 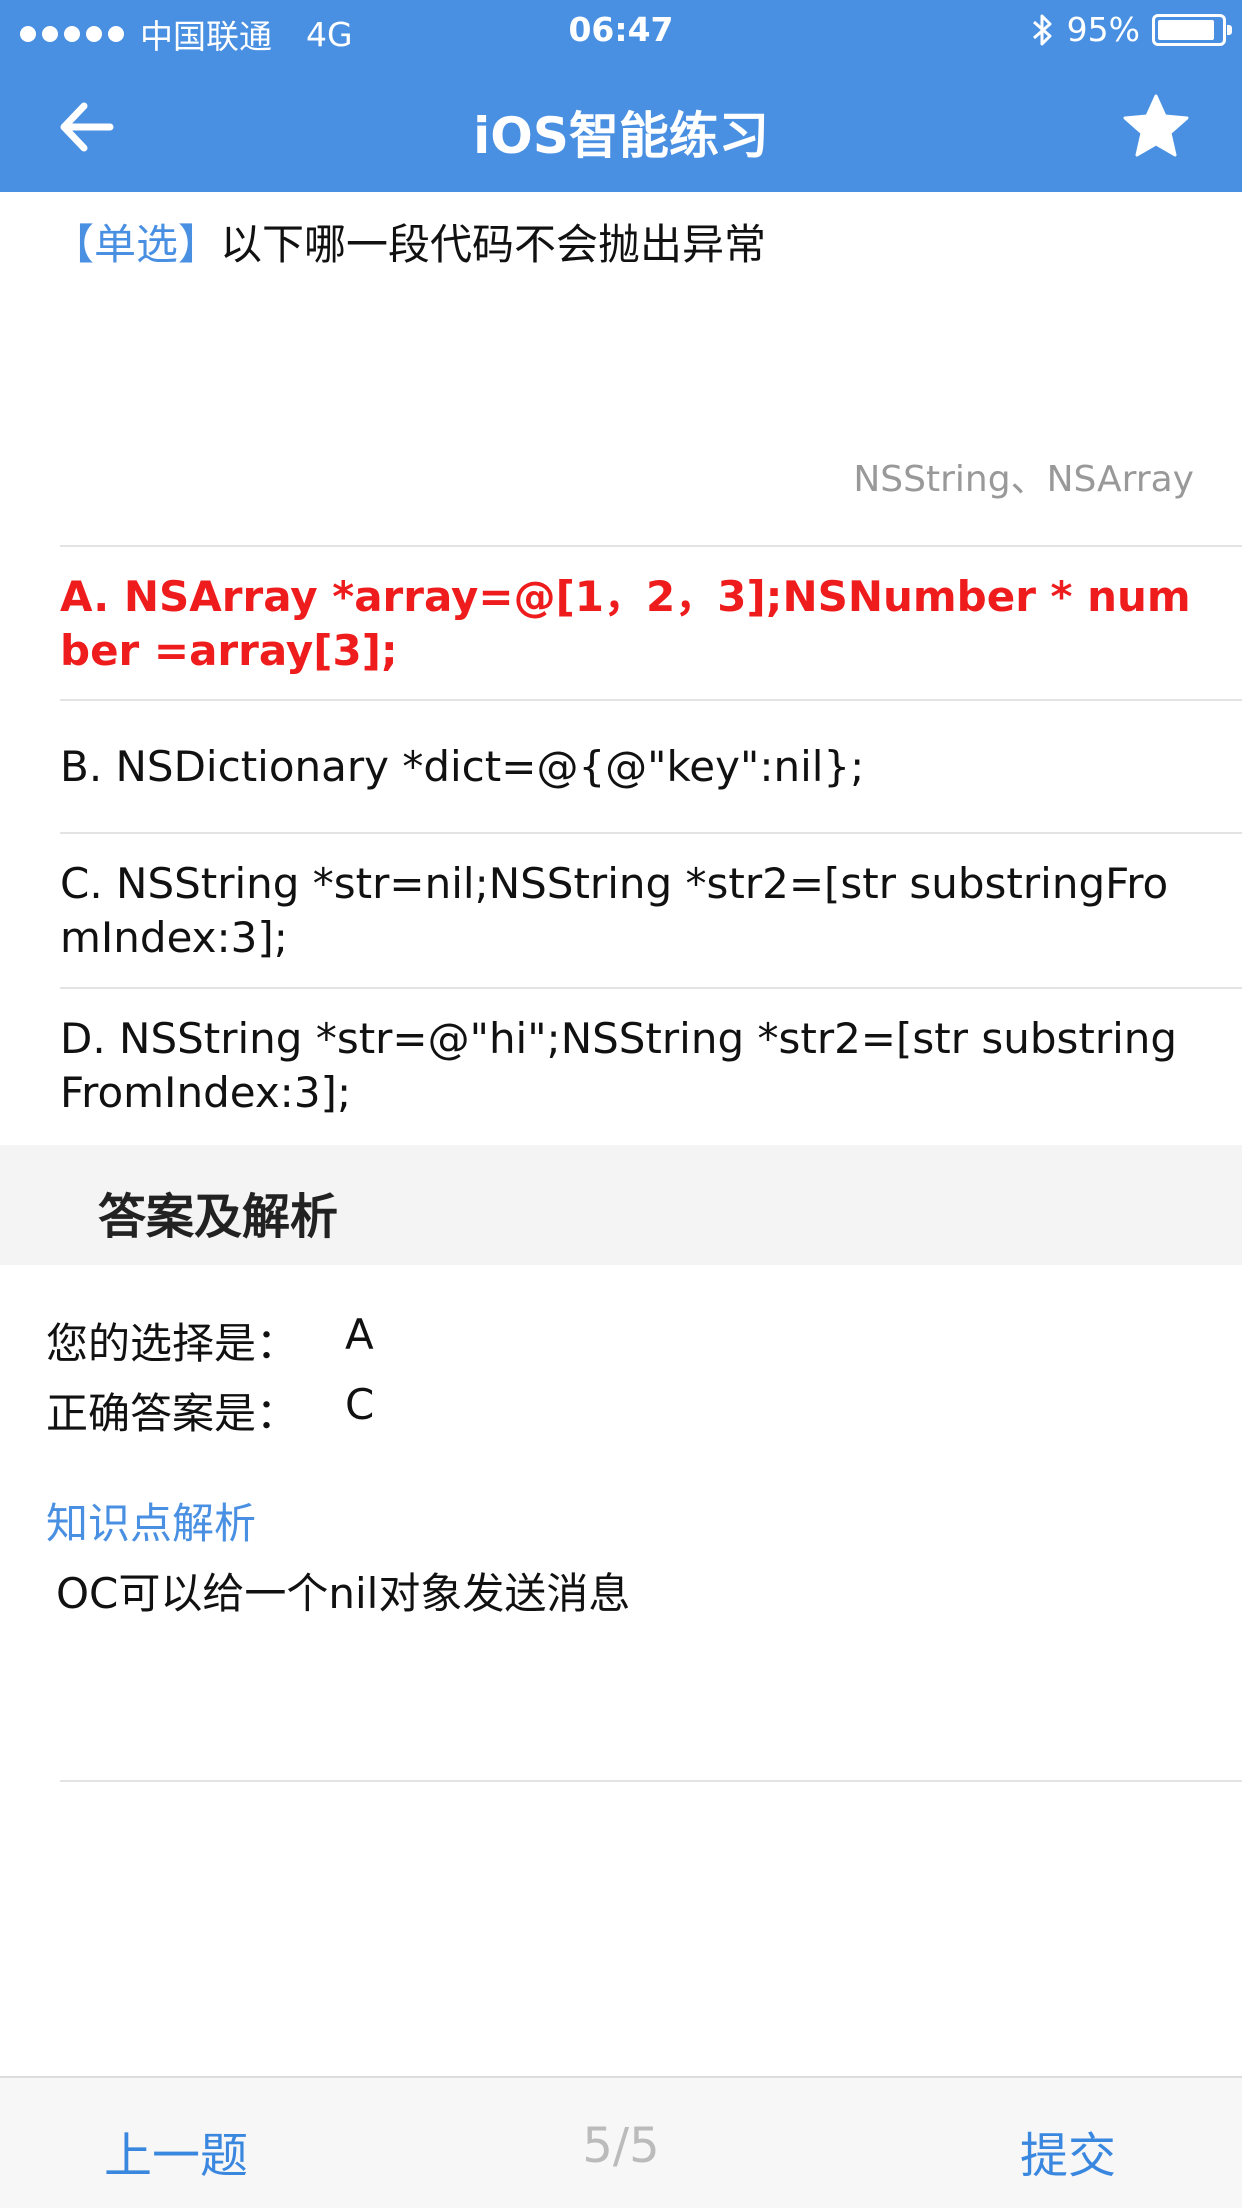 What do you see at coordinates (343, 1593) in the screenshot?
I see `knowledge-point-text: OC可以给一个nil对象发送消息` at bounding box center [343, 1593].